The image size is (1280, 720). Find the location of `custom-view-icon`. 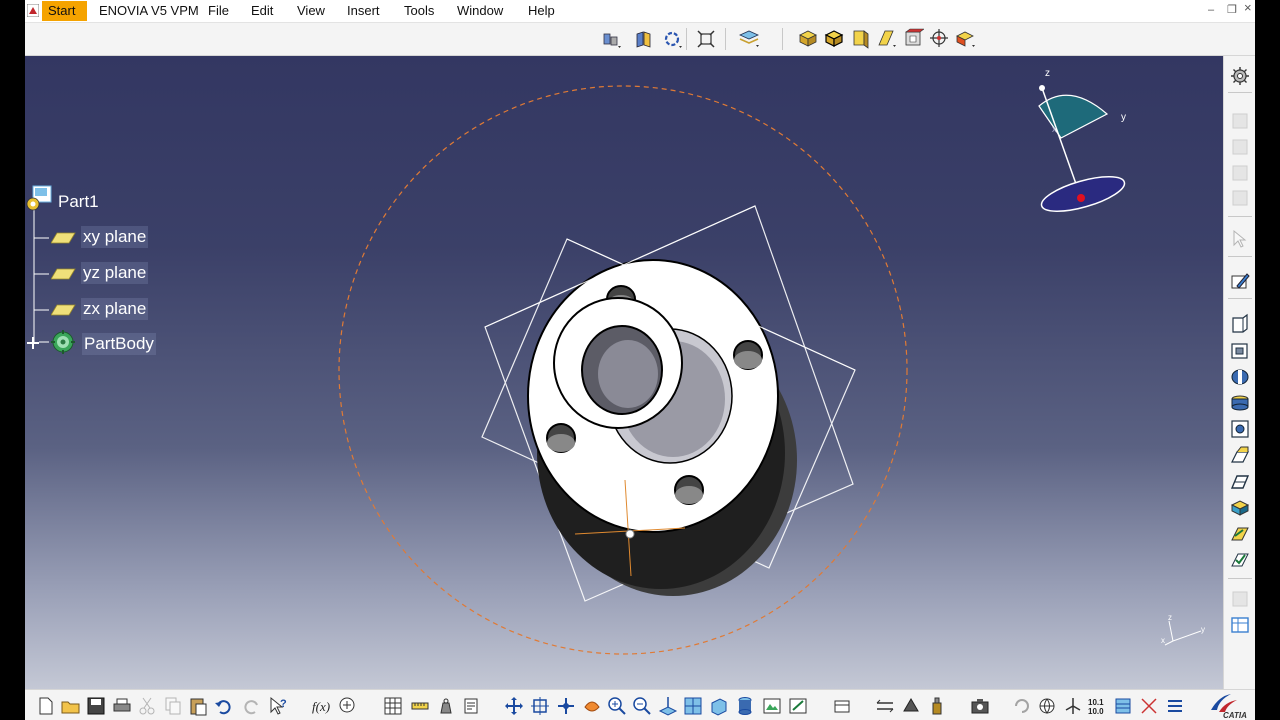

custom-view-icon is located at coordinates (886, 38).